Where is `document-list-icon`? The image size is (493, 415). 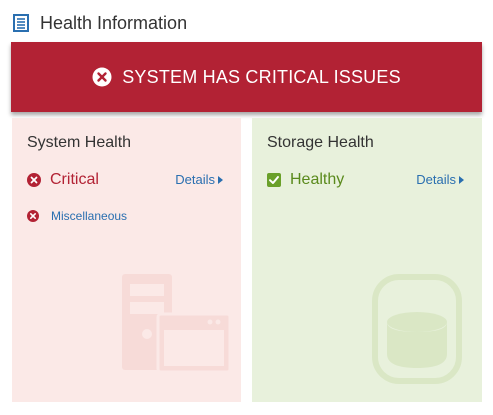 document-list-icon is located at coordinates (21, 23).